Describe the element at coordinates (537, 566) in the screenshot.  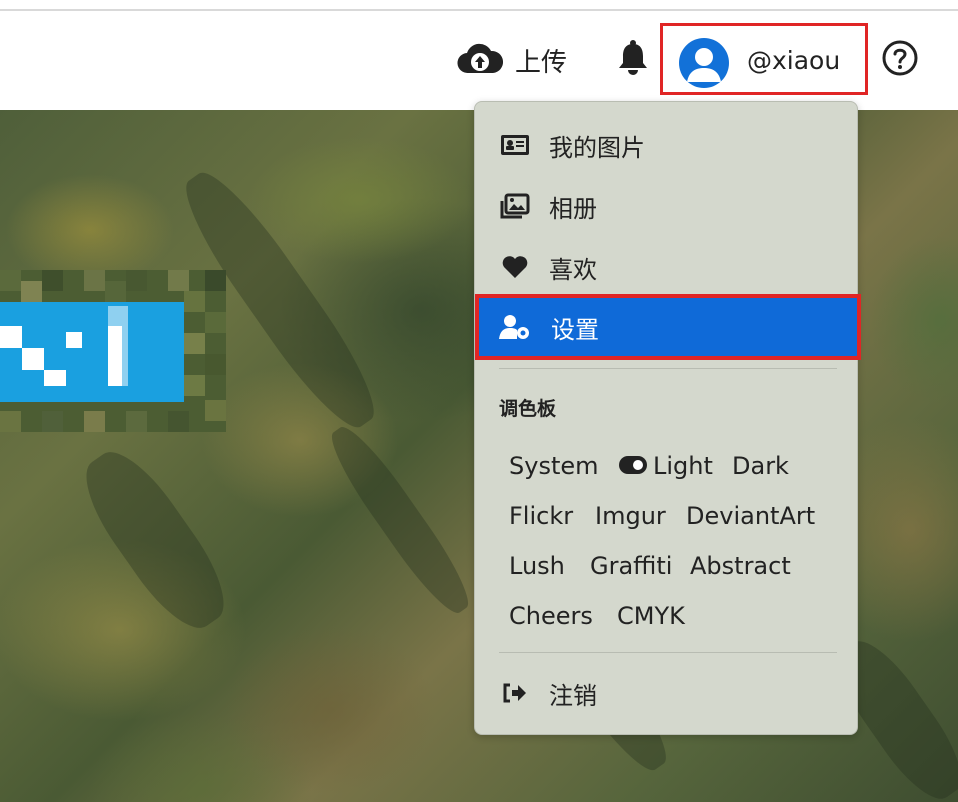
I see `palette-lush: Lush` at that location.